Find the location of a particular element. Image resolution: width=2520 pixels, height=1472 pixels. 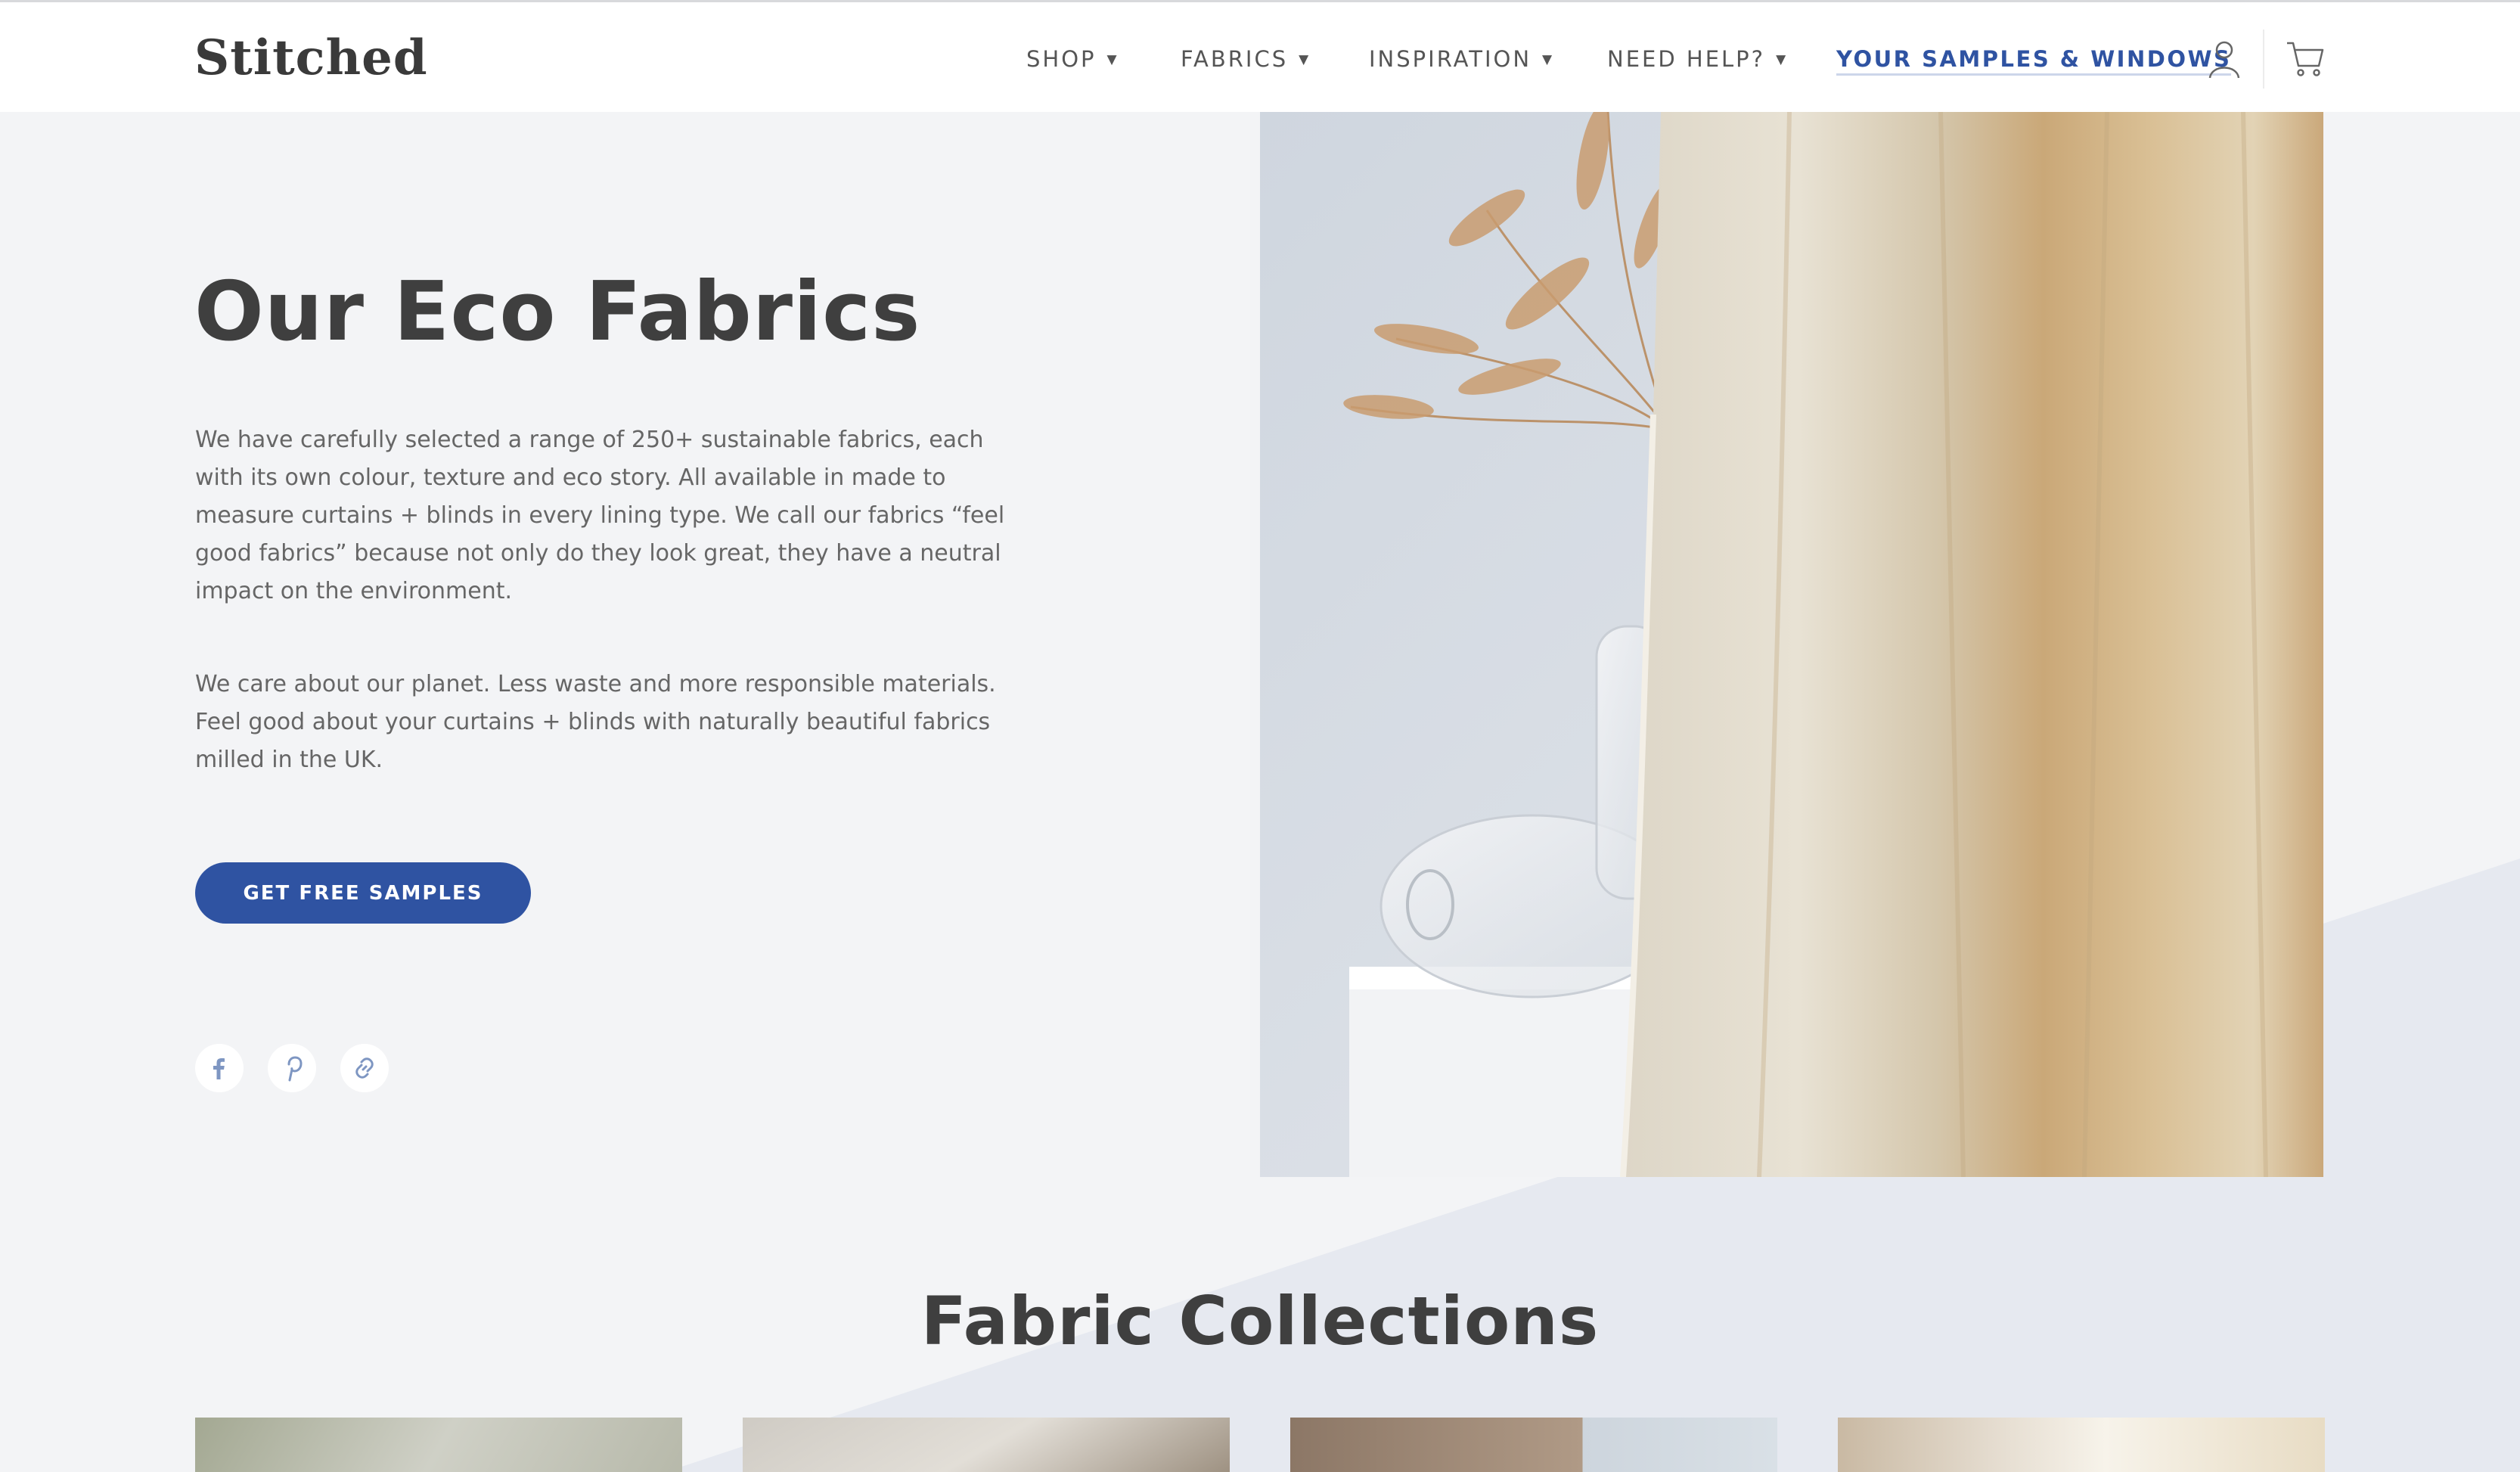

cart-icon is located at coordinates (2305, 59).